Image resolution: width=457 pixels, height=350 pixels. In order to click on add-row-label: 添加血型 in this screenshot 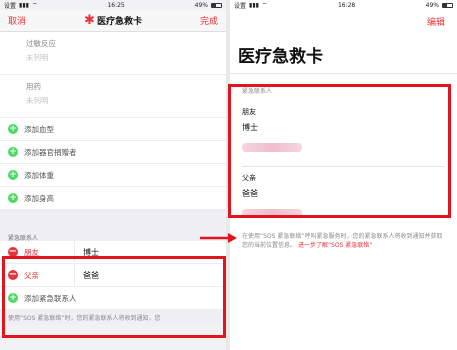, I will do `click(39, 129)`.